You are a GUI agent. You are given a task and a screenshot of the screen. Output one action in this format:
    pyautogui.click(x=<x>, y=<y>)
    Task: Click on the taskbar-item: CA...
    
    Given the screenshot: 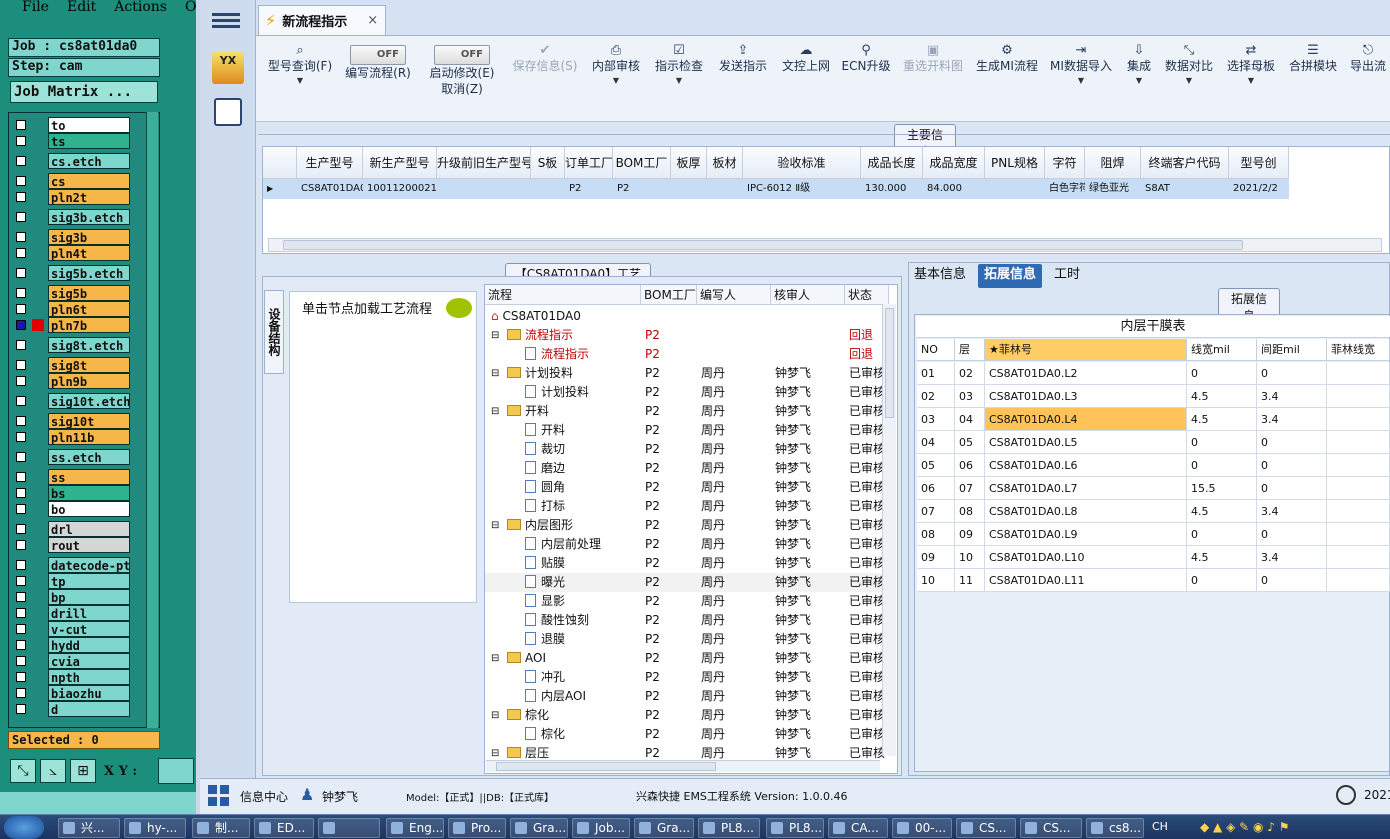 What is the action you would take?
    pyautogui.click(x=858, y=828)
    